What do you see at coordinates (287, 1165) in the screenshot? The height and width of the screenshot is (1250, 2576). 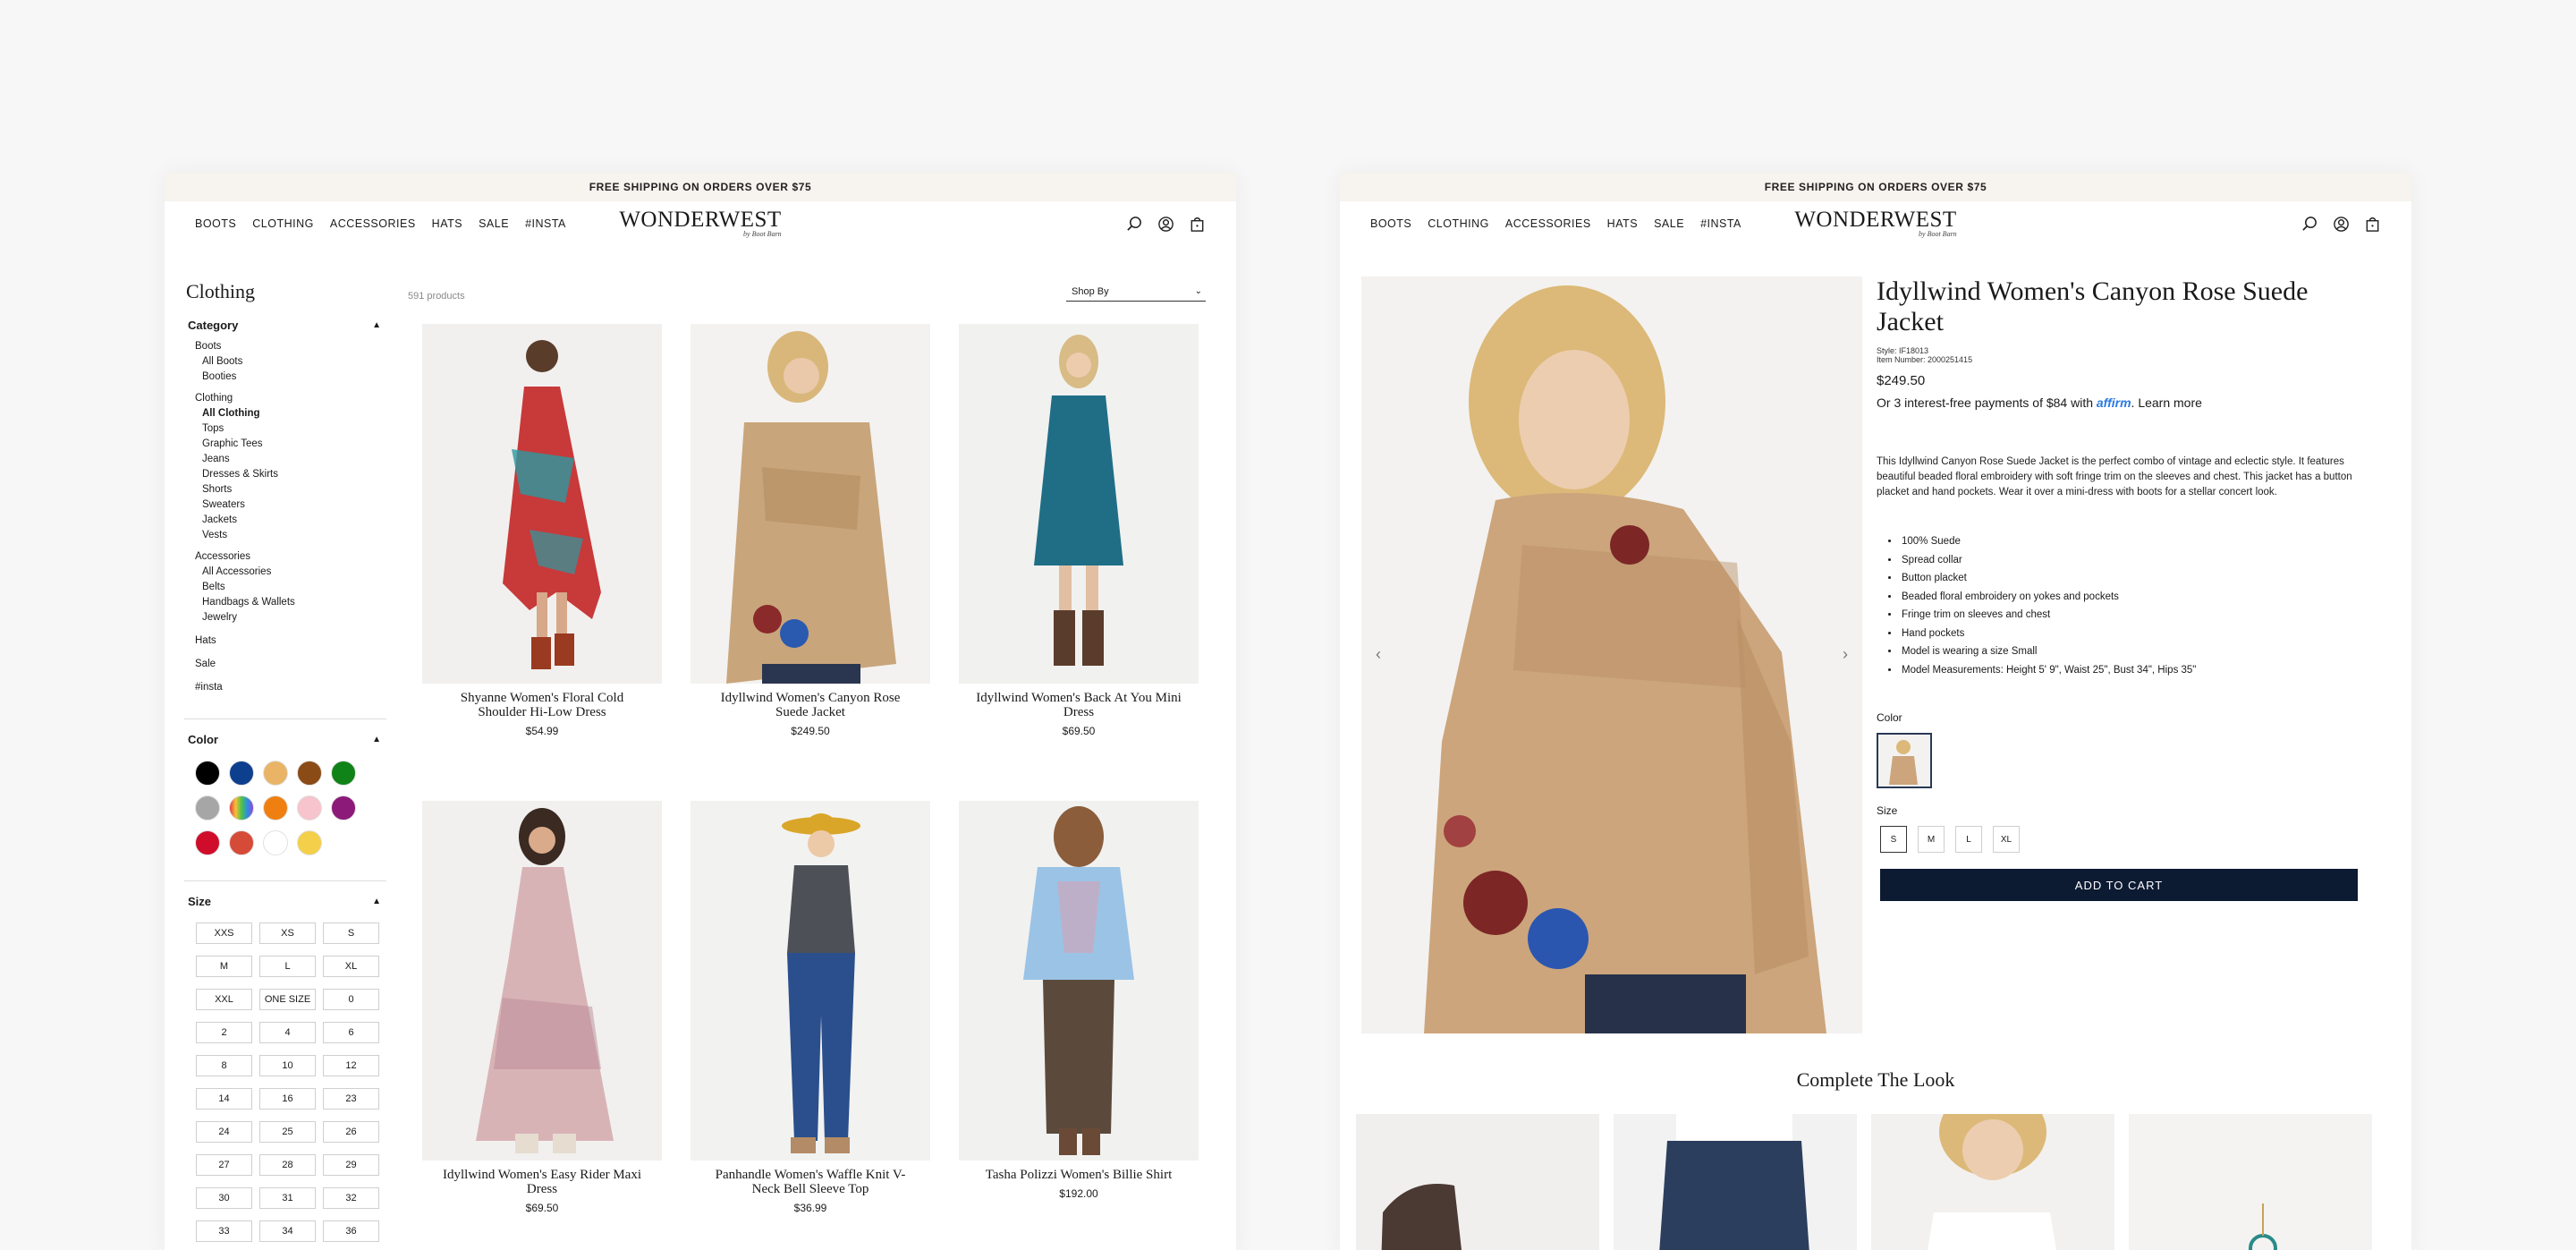 I see `size-option: 28` at bounding box center [287, 1165].